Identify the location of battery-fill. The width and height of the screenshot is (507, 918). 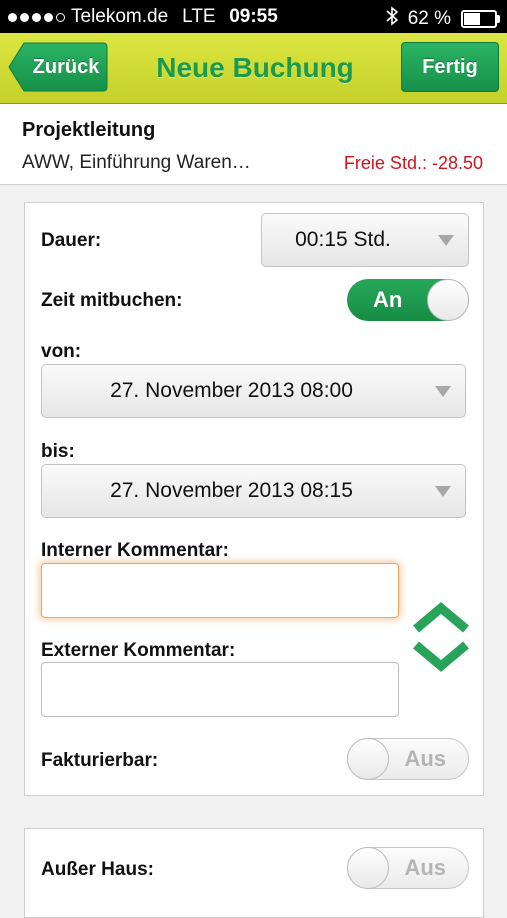
(472, 18).